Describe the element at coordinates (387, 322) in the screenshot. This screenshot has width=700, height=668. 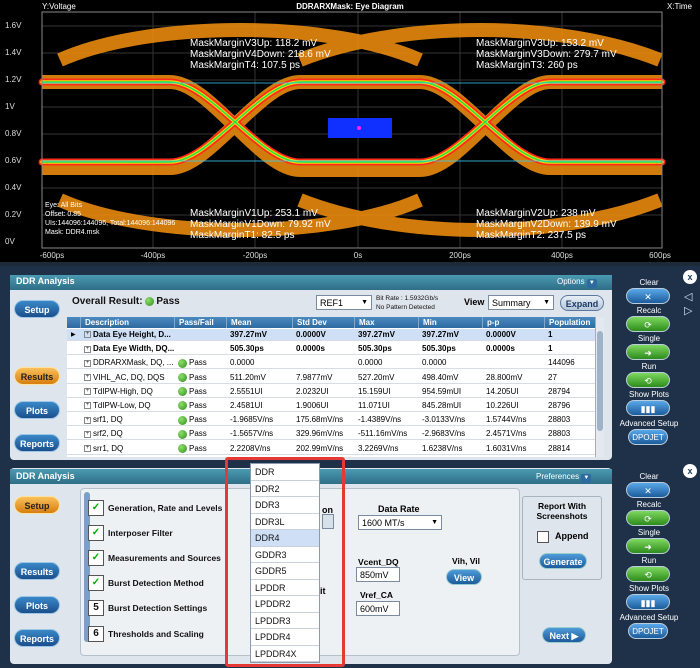
I see `column-header: Max` at that location.